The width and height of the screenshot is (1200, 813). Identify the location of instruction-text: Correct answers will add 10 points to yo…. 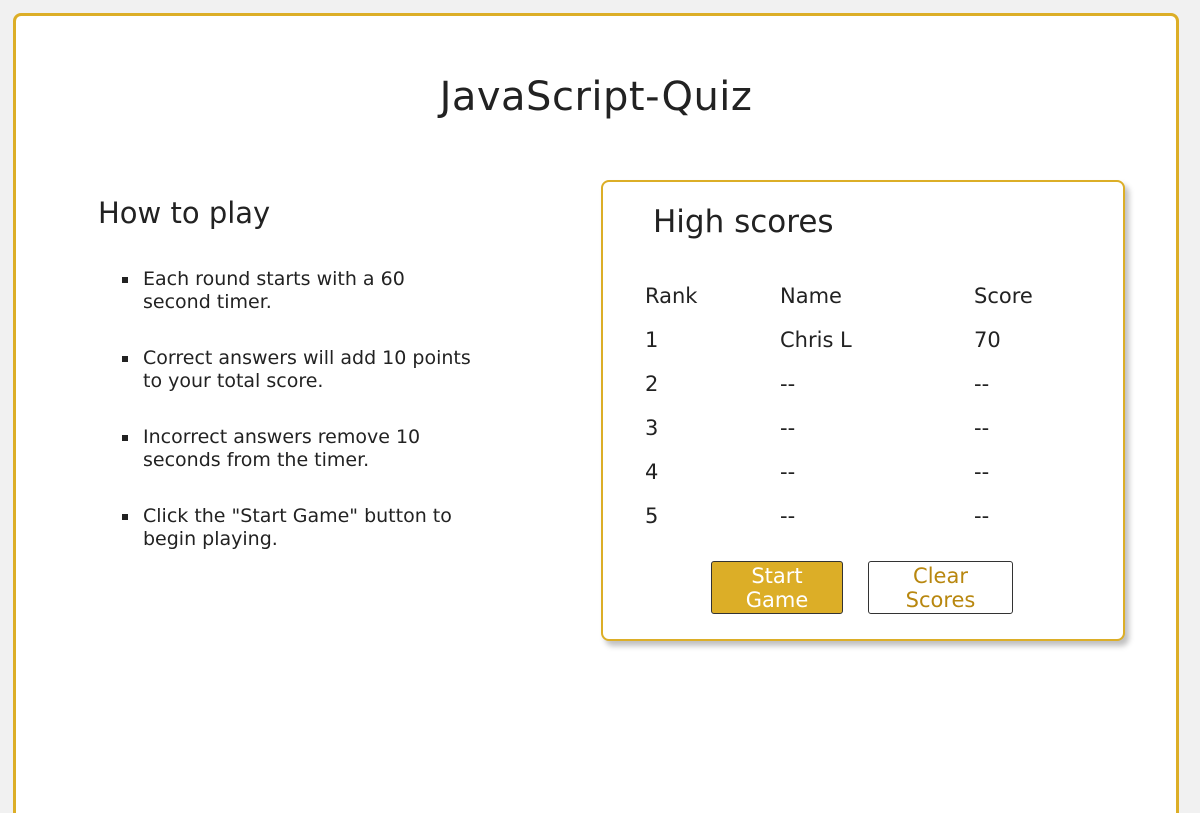
(307, 369).